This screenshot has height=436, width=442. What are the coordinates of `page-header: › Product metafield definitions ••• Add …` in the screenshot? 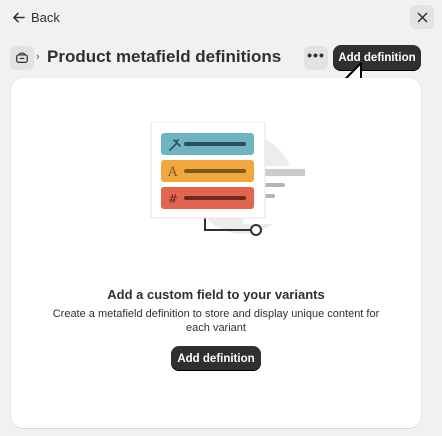 It's located at (221, 57).